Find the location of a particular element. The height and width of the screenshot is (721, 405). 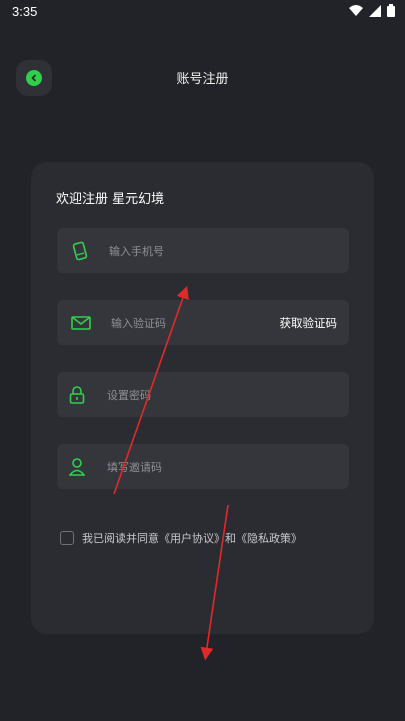

page-title: 账号注册 is located at coordinates (202, 79).